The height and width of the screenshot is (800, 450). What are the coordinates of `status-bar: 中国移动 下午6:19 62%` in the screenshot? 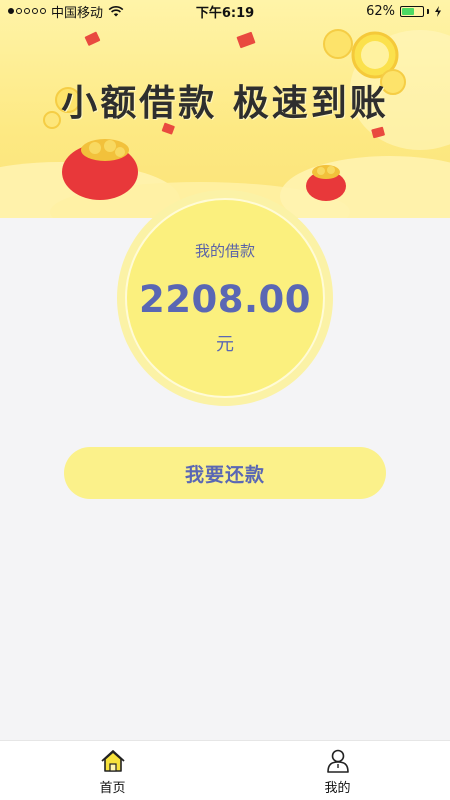 It's located at (225, 11).